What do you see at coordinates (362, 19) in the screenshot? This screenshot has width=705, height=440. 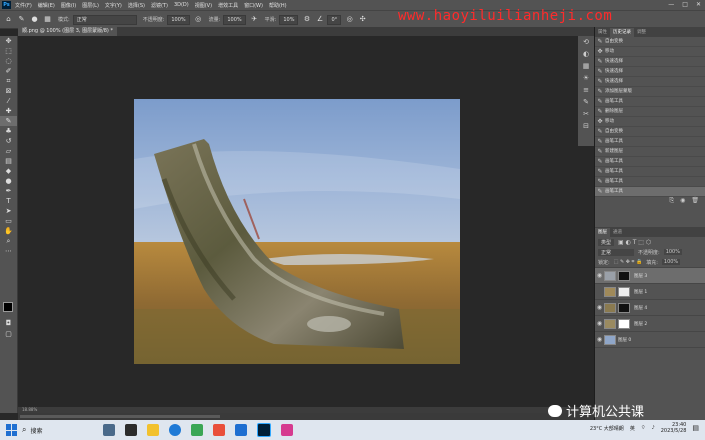 I see `symmetry-icon: ✣` at bounding box center [362, 19].